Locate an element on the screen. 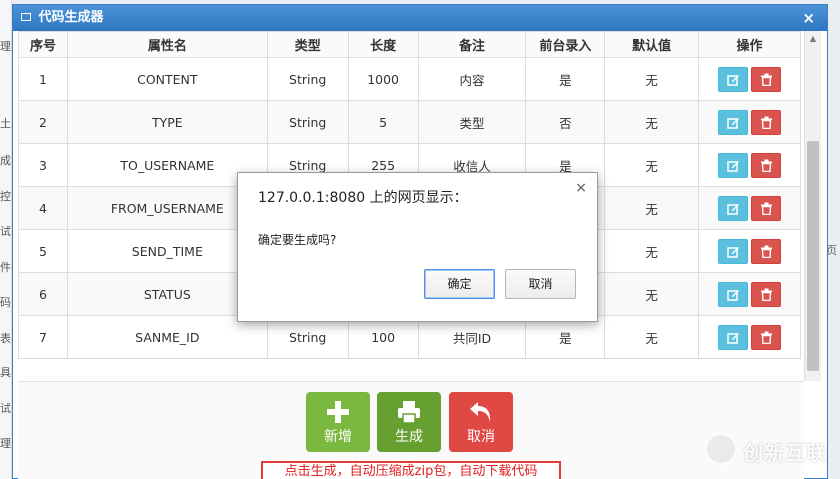 This screenshot has width=840, height=479. table-cell: 1 is located at coordinates (43, 79).